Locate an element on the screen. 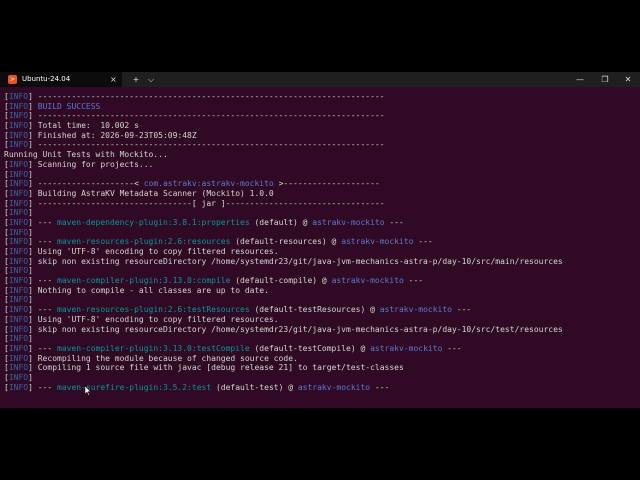  line-text: (default) @ is located at coordinates (281, 222).